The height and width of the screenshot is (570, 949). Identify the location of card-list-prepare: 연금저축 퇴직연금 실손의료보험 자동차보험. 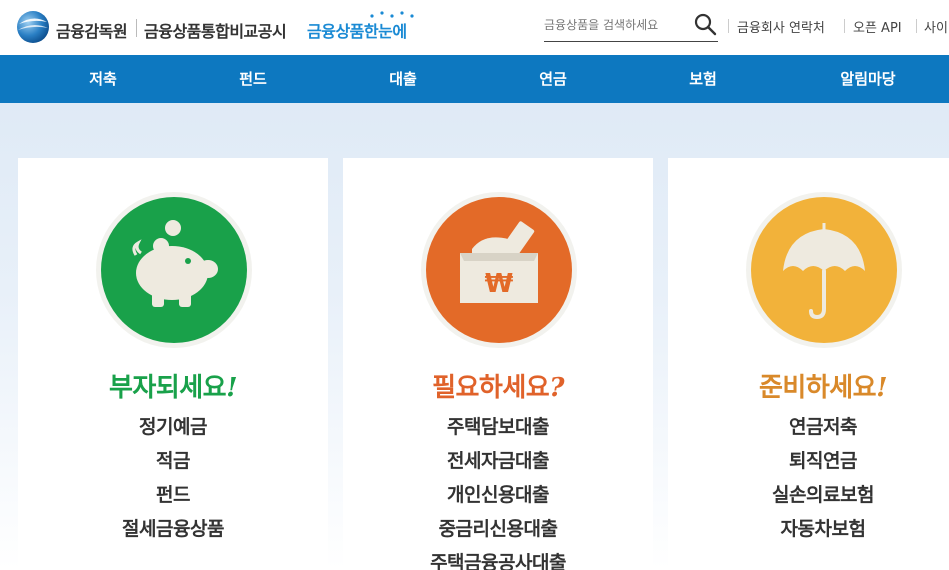
(808, 478).